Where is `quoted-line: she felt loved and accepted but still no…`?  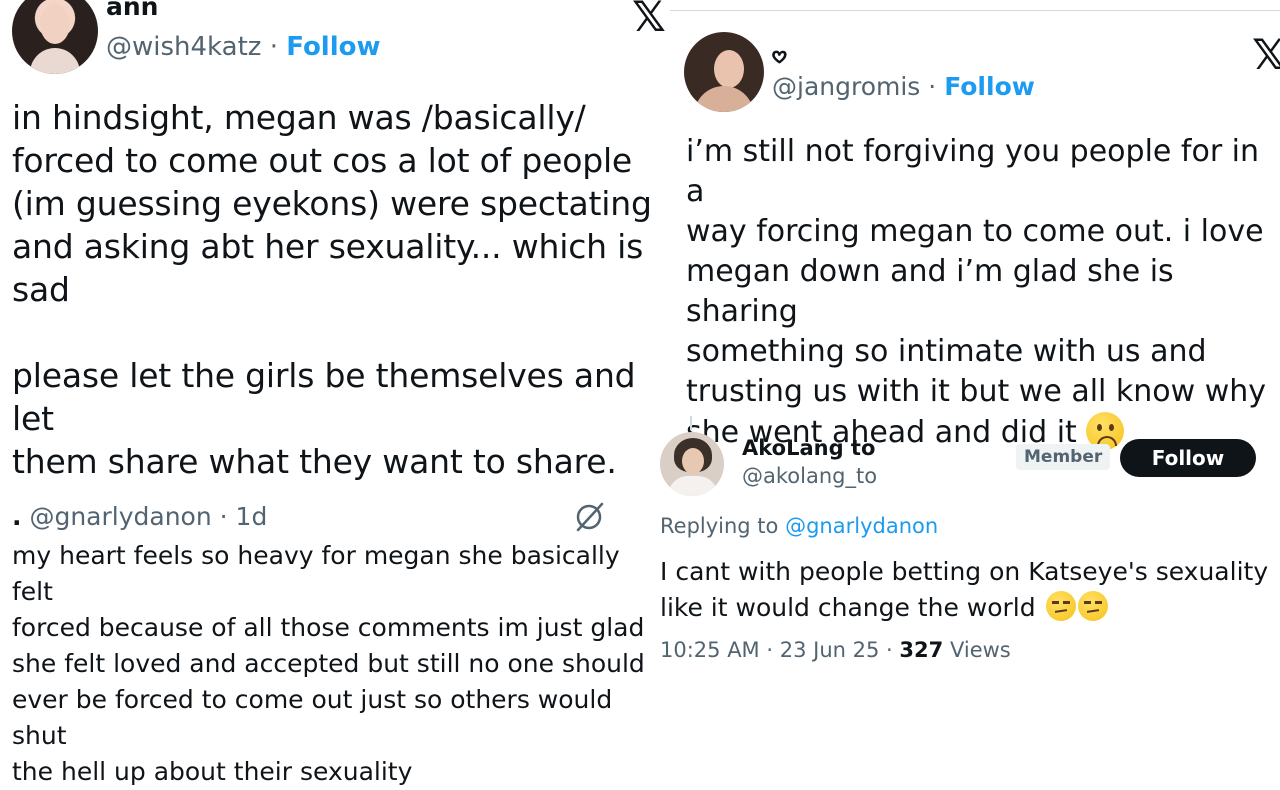
quoted-line: she felt loved and accepted but still no… is located at coordinates (328, 663).